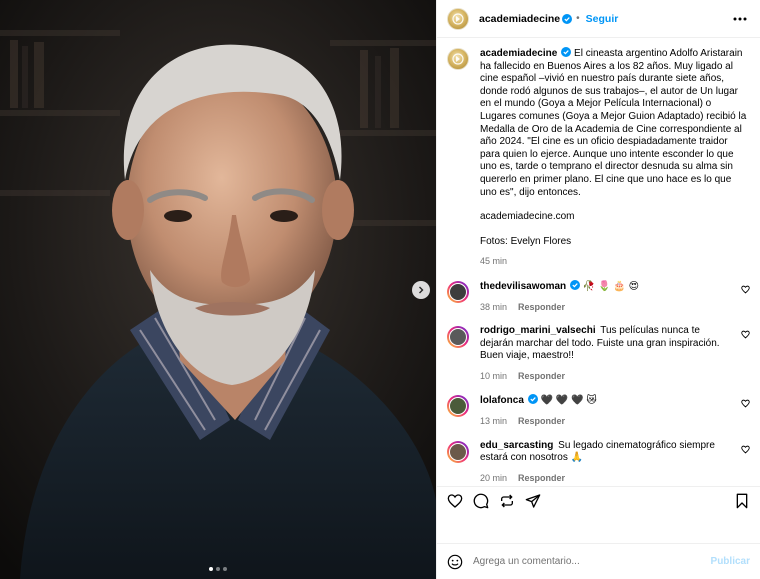 This screenshot has width=760, height=579. What do you see at coordinates (592, 561) in the screenshot?
I see `comment-input` at bounding box center [592, 561].